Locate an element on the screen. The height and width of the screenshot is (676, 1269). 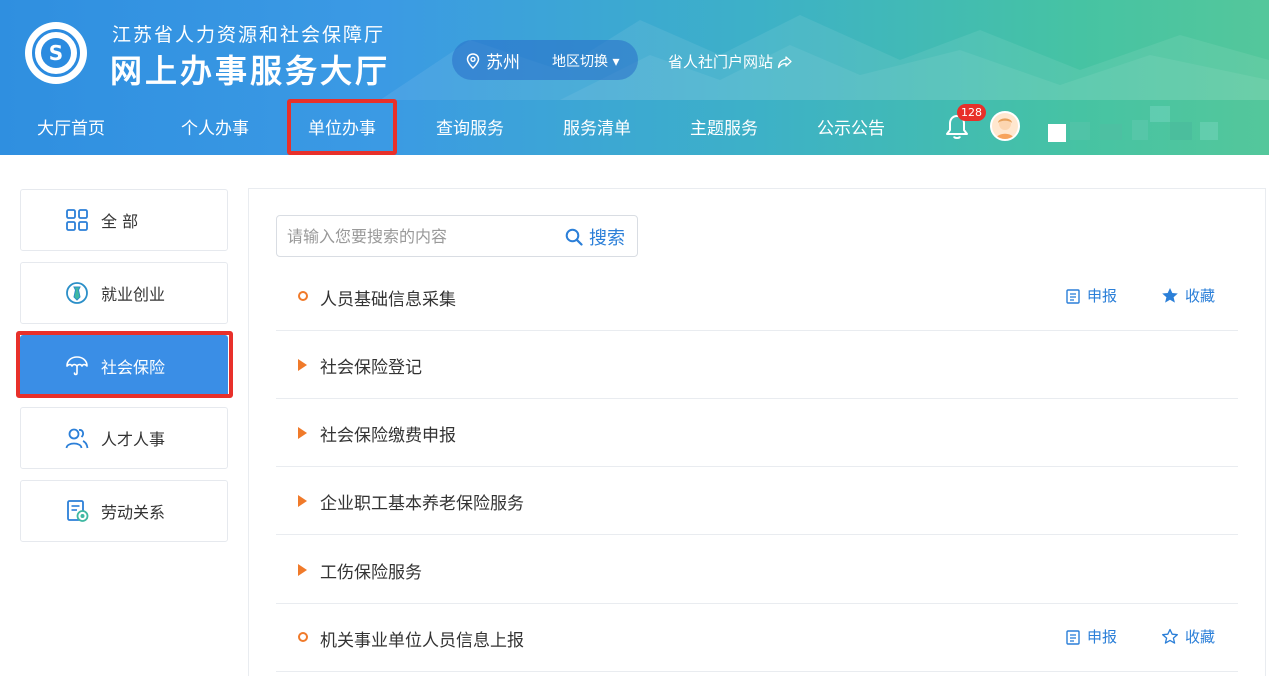
share-arrow-icon is located at coordinates (784, 61).